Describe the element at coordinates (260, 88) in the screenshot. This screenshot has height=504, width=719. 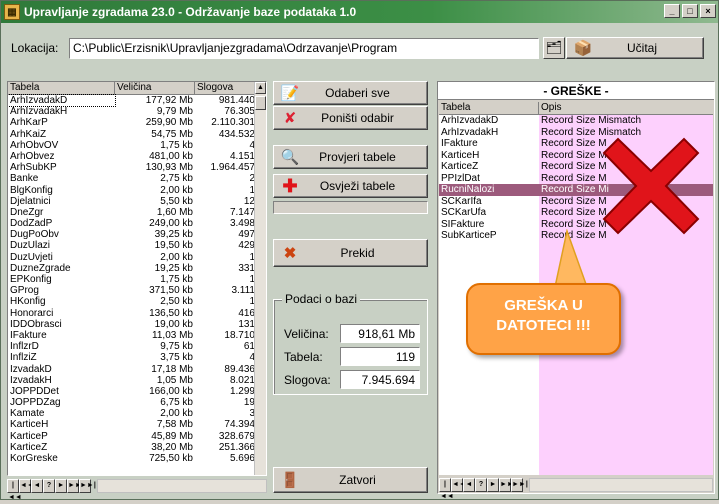
I see `scroll-up-arrow-icon: ▲` at that location.